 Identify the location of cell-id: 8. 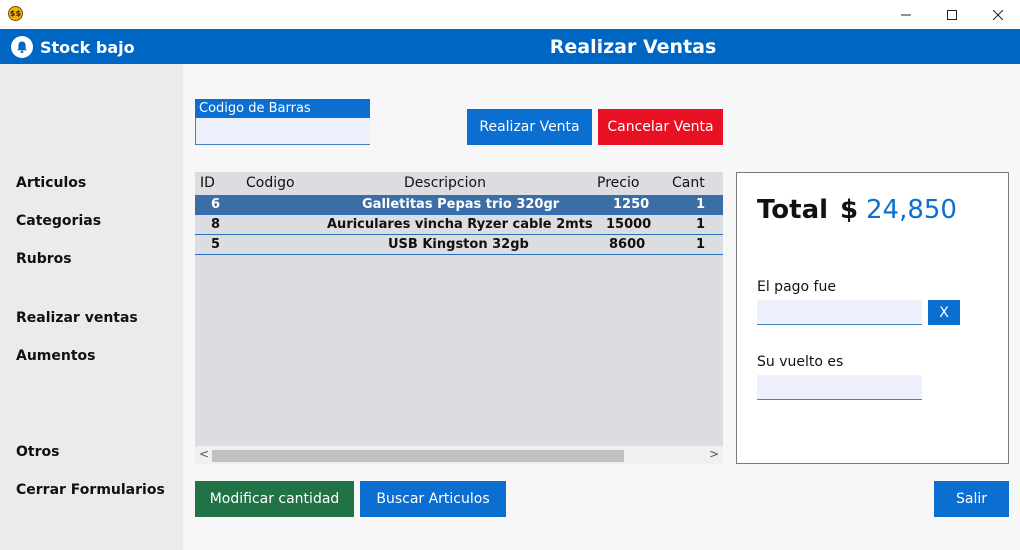
(216, 224).